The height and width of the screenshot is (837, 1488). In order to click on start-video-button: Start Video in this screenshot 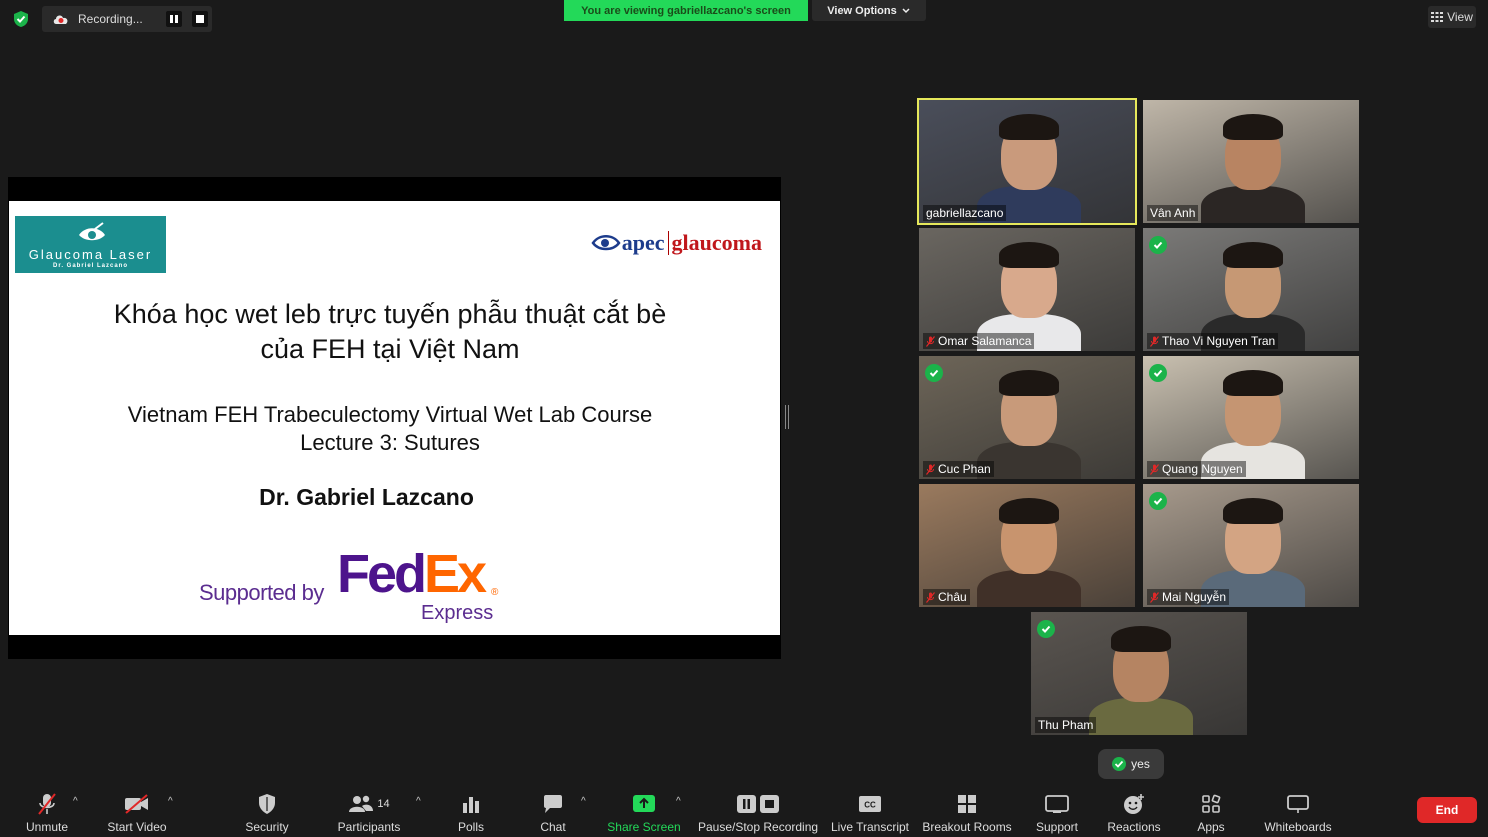, I will do `click(137, 812)`.